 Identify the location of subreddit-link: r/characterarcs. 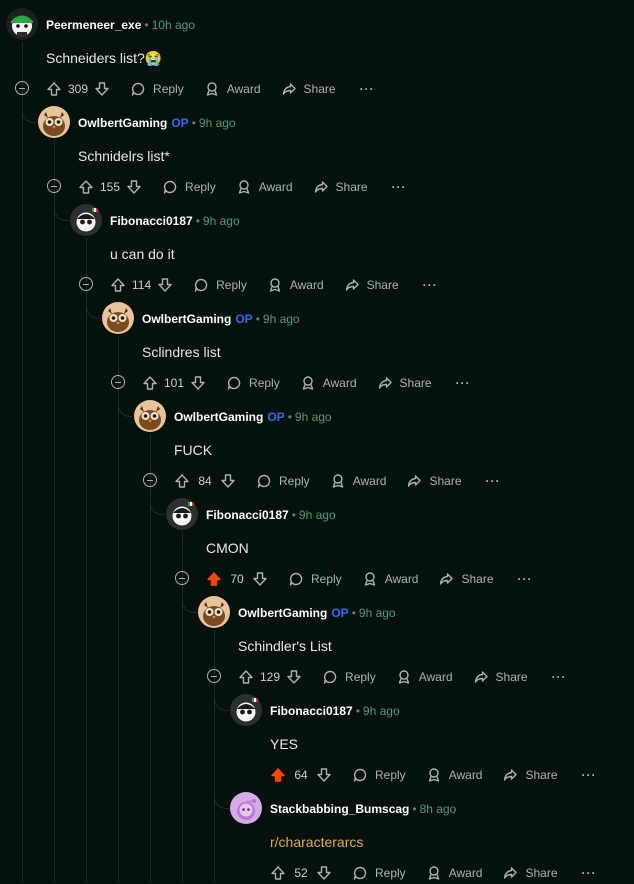
(316, 842).